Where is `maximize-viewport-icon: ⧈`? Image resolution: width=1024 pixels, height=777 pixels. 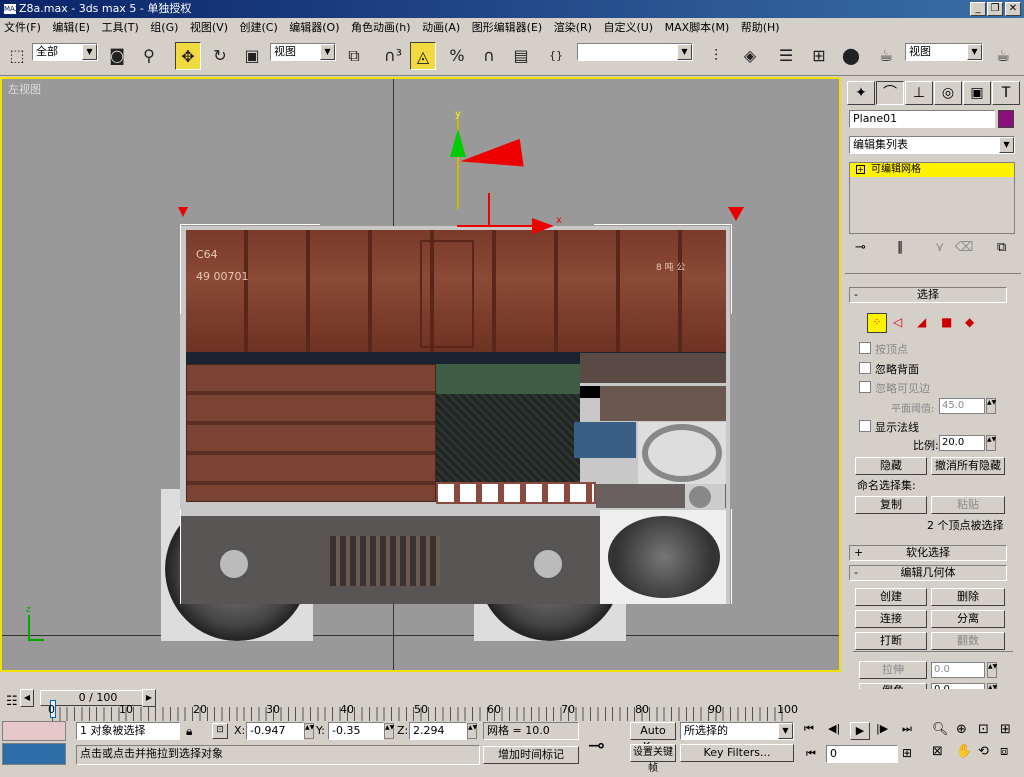 maximize-viewport-icon: ⧈ is located at coordinates (1004, 751).